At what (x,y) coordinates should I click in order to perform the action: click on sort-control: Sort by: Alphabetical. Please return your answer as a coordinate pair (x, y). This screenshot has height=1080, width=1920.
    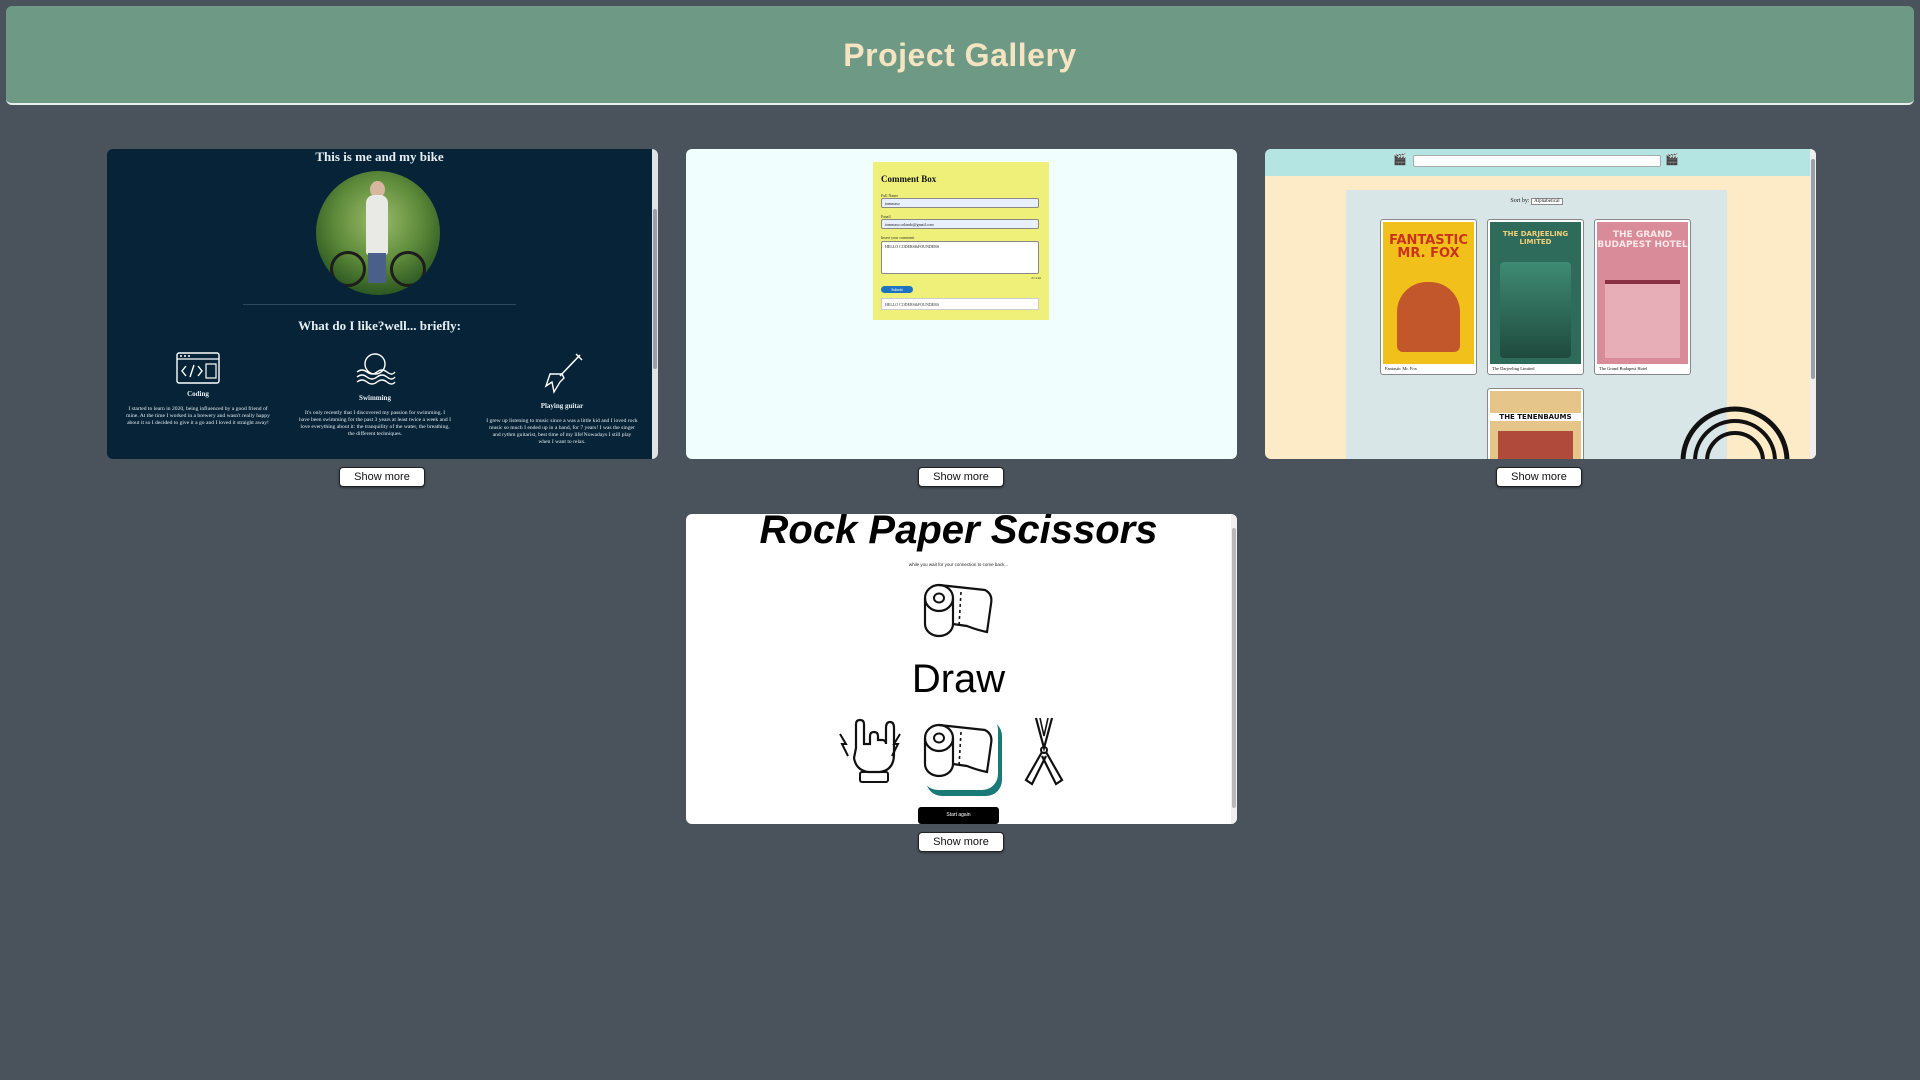
    Looking at the image, I should click on (1536, 201).